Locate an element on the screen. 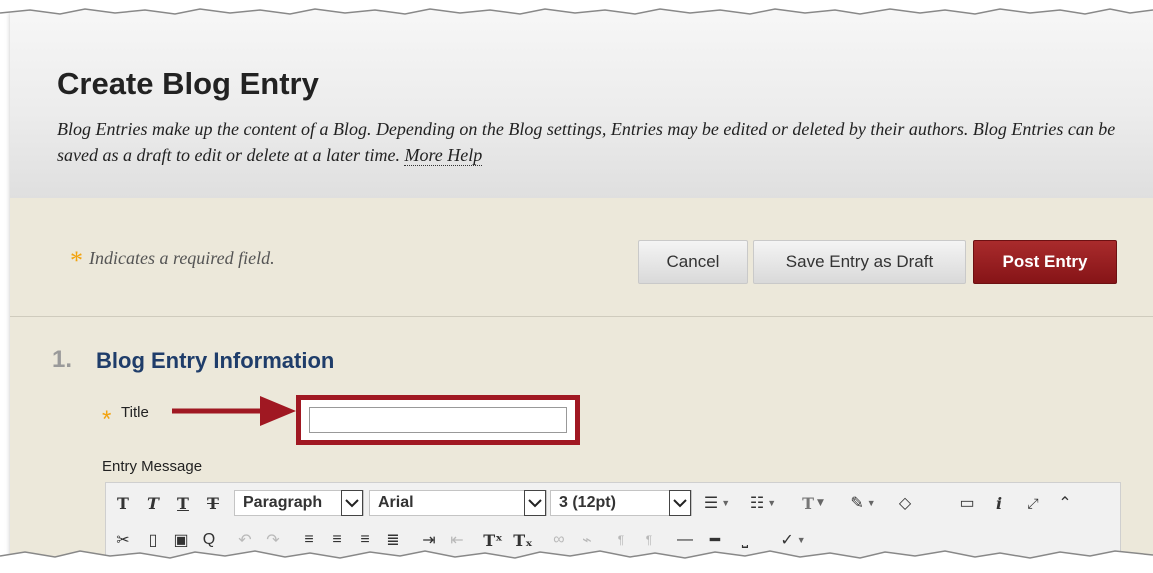  underline-icon: T is located at coordinates (183, 503).